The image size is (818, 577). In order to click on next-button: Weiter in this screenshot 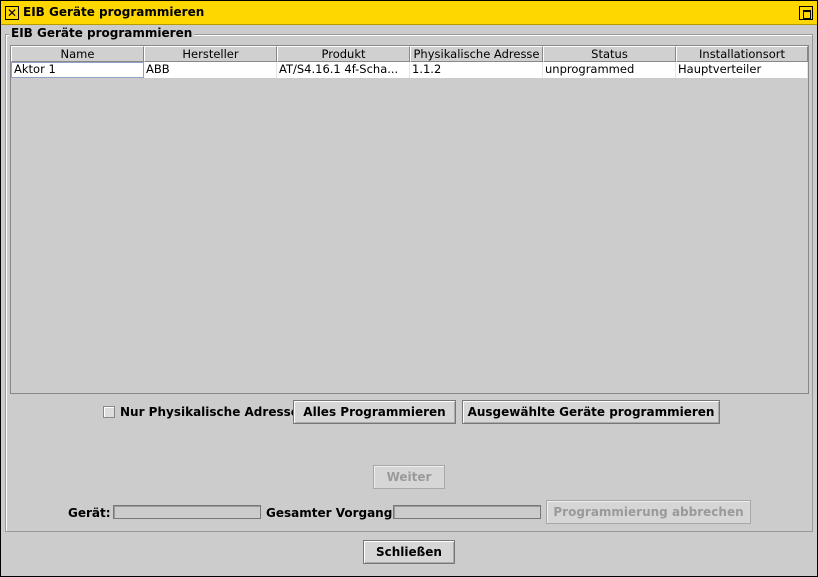, I will do `click(409, 477)`.